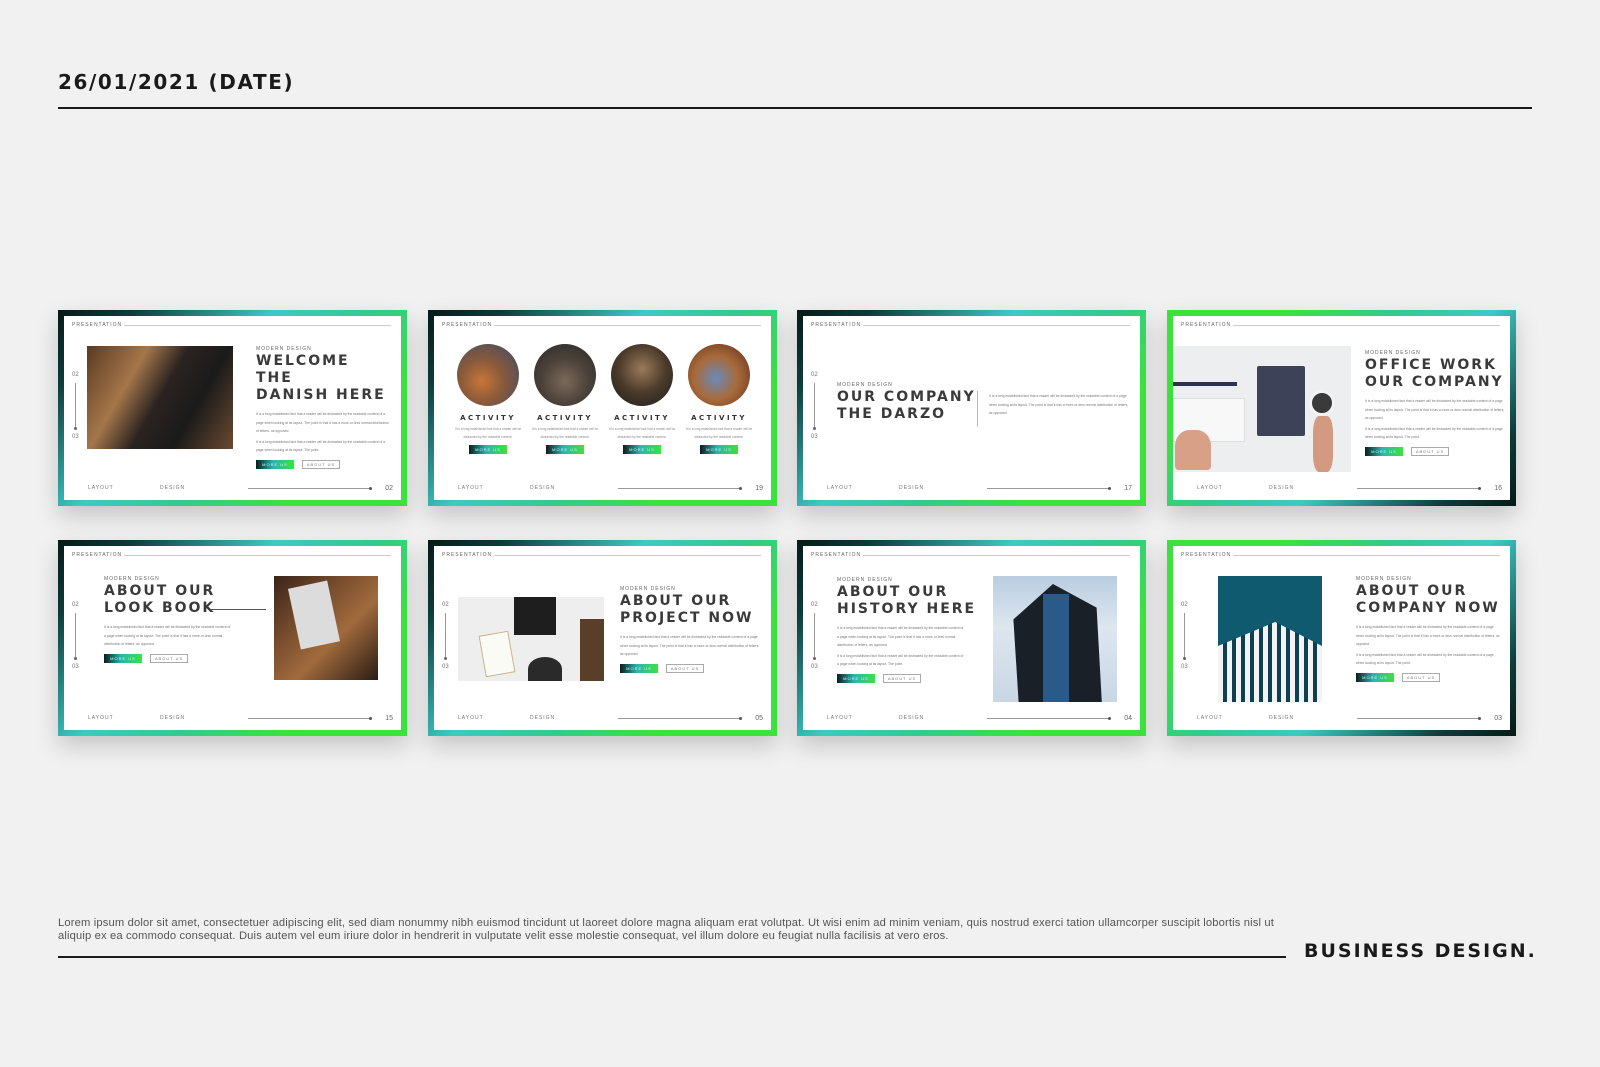 Image resolution: width=1600 pixels, height=1067 pixels. What do you see at coordinates (238, 609) in the screenshot?
I see `slide-pointer-arrow` at bounding box center [238, 609].